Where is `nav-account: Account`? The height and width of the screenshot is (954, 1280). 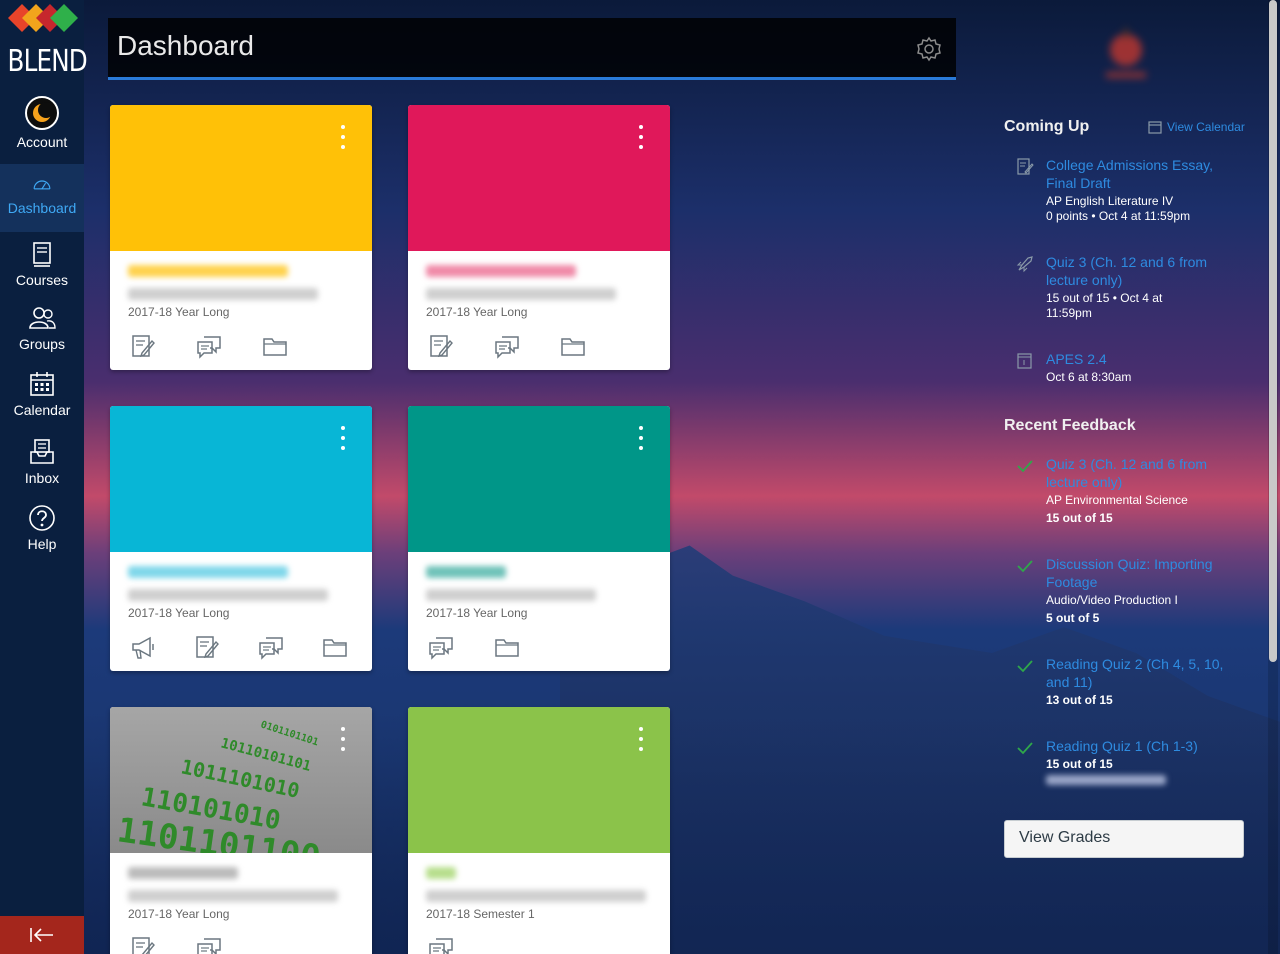 nav-account: Account is located at coordinates (42, 127).